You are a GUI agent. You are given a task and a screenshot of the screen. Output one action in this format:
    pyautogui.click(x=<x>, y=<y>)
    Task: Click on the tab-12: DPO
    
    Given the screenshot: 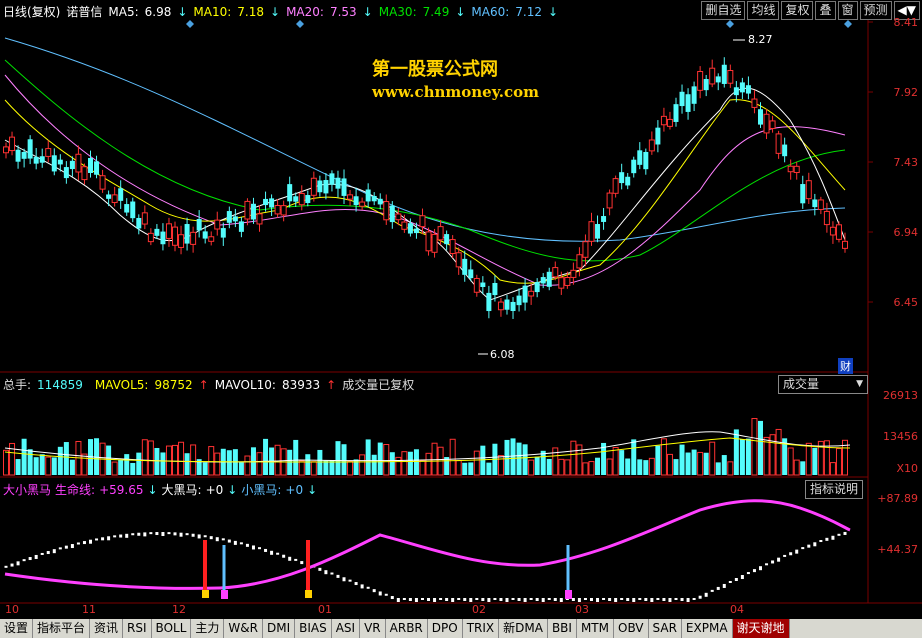 What is the action you would take?
    pyautogui.click(x=445, y=628)
    